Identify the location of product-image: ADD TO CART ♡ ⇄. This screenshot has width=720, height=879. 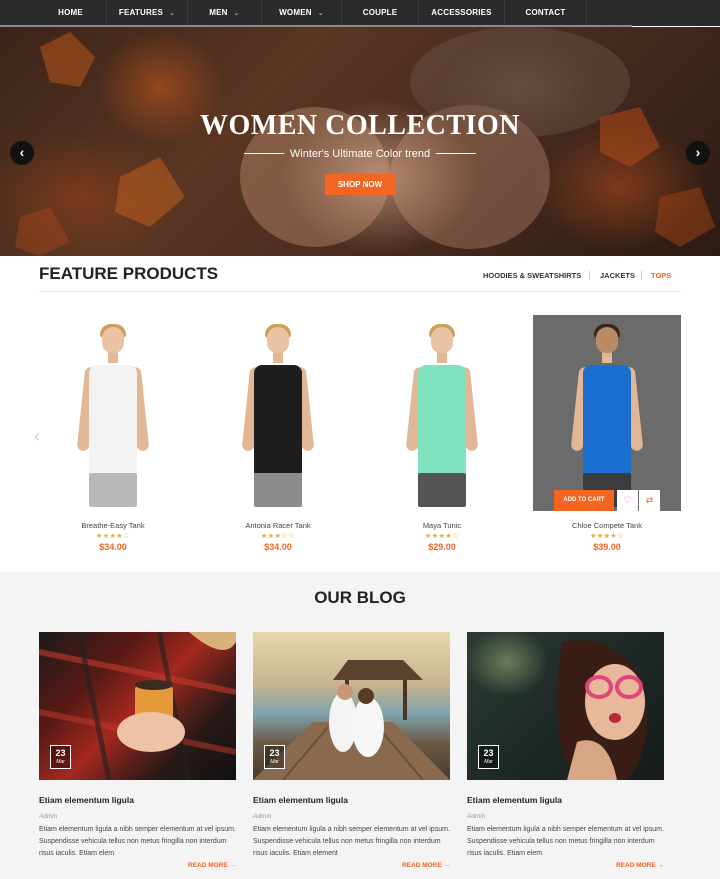
(607, 413).